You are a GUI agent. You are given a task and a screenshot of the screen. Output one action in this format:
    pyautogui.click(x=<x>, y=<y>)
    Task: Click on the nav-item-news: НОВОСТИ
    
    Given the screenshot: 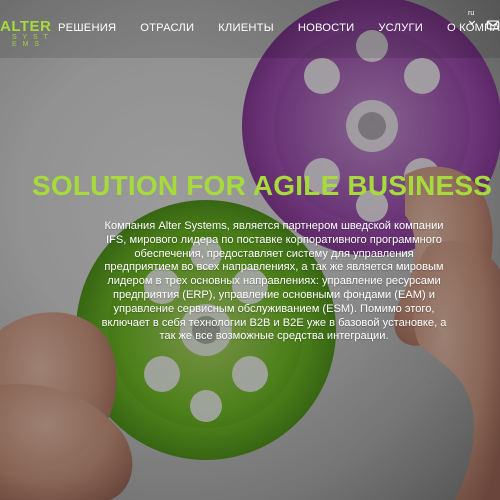 What is the action you would take?
    pyautogui.click(x=326, y=28)
    